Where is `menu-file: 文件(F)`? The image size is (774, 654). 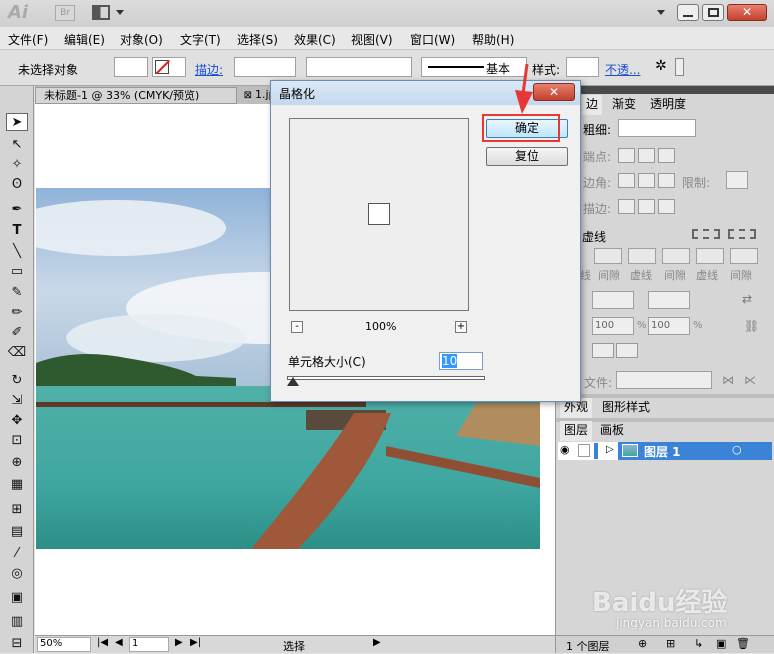 menu-file: 文件(F) is located at coordinates (28, 39).